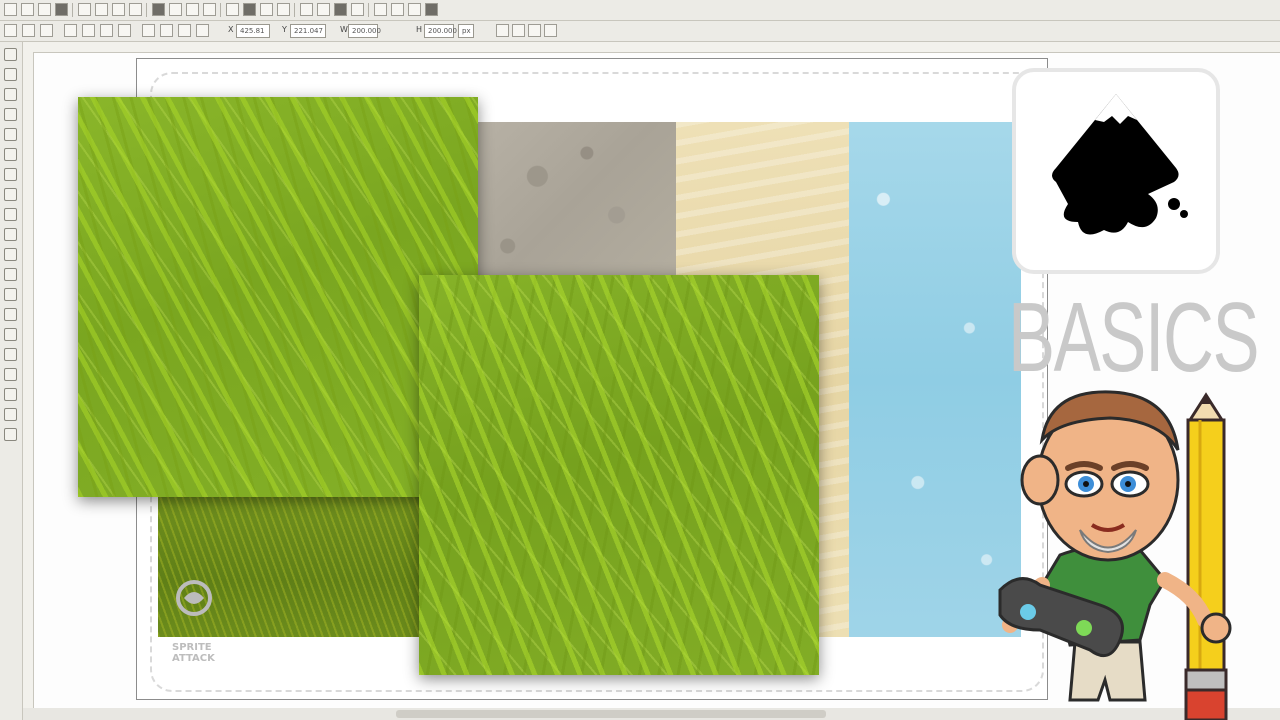 This screenshot has height=720, width=1280. What do you see at coordinates (192, 647) in the screenshot?
I see `watermark-line-1: SPRITE` at bounding box center [192, 647].